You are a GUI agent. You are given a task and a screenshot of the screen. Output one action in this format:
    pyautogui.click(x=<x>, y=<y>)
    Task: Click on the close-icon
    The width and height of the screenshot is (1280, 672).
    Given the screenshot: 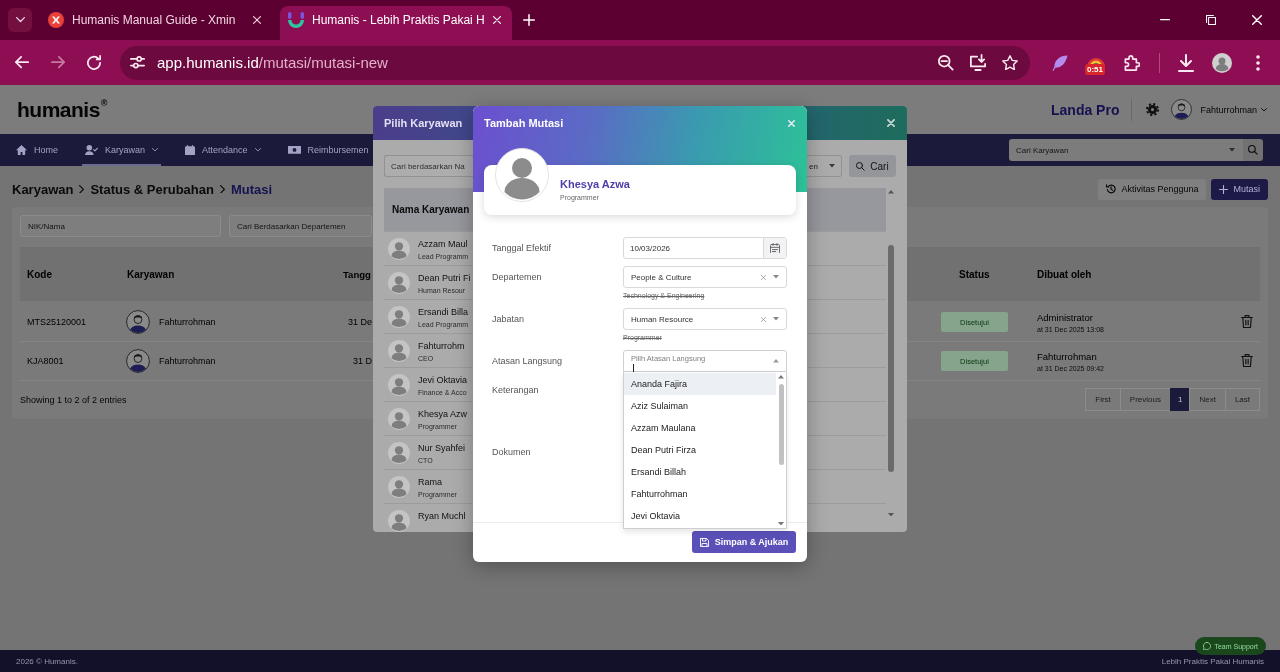 What is the action you would take?
    pyautogui.click(x=257, y=20)
    